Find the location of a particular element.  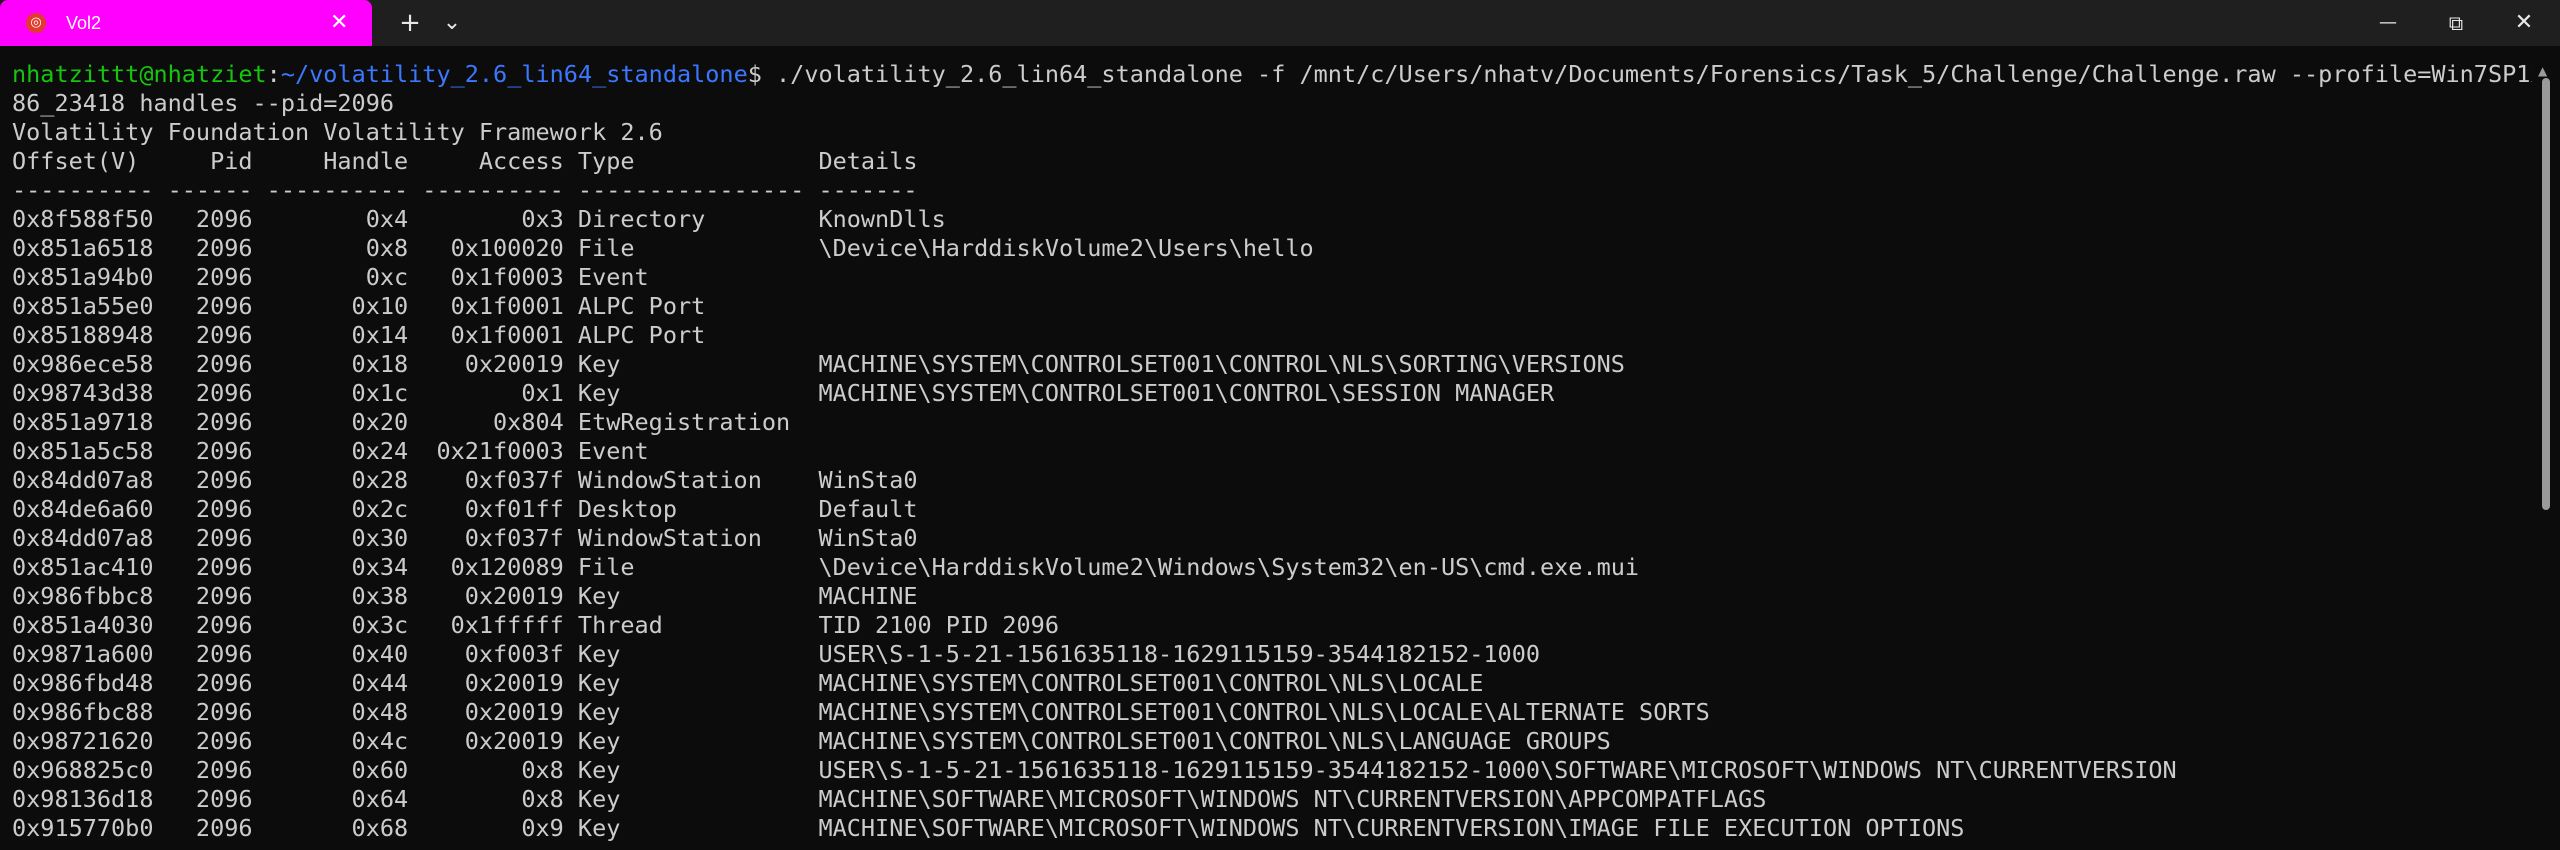

ubuntu-logo-icon: ◎ is located at coordinates (36, 23).